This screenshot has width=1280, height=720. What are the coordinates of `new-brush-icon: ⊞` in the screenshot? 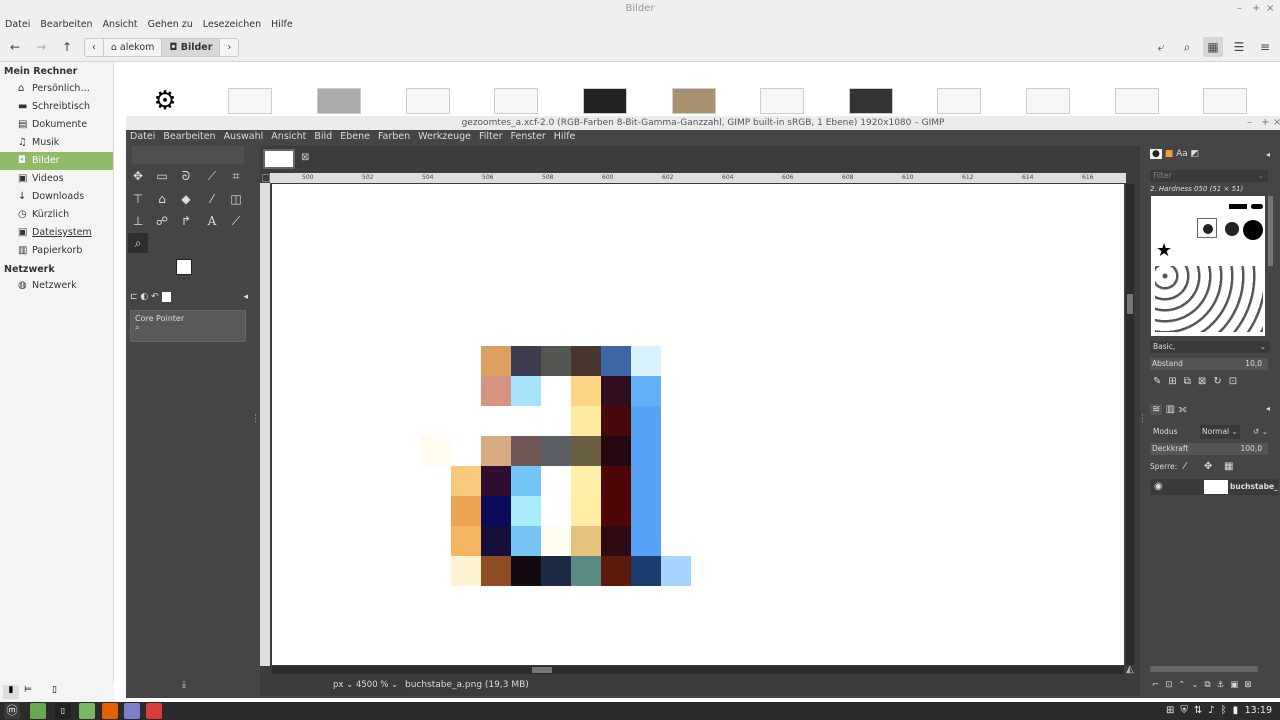 It's located at (1175, 381).